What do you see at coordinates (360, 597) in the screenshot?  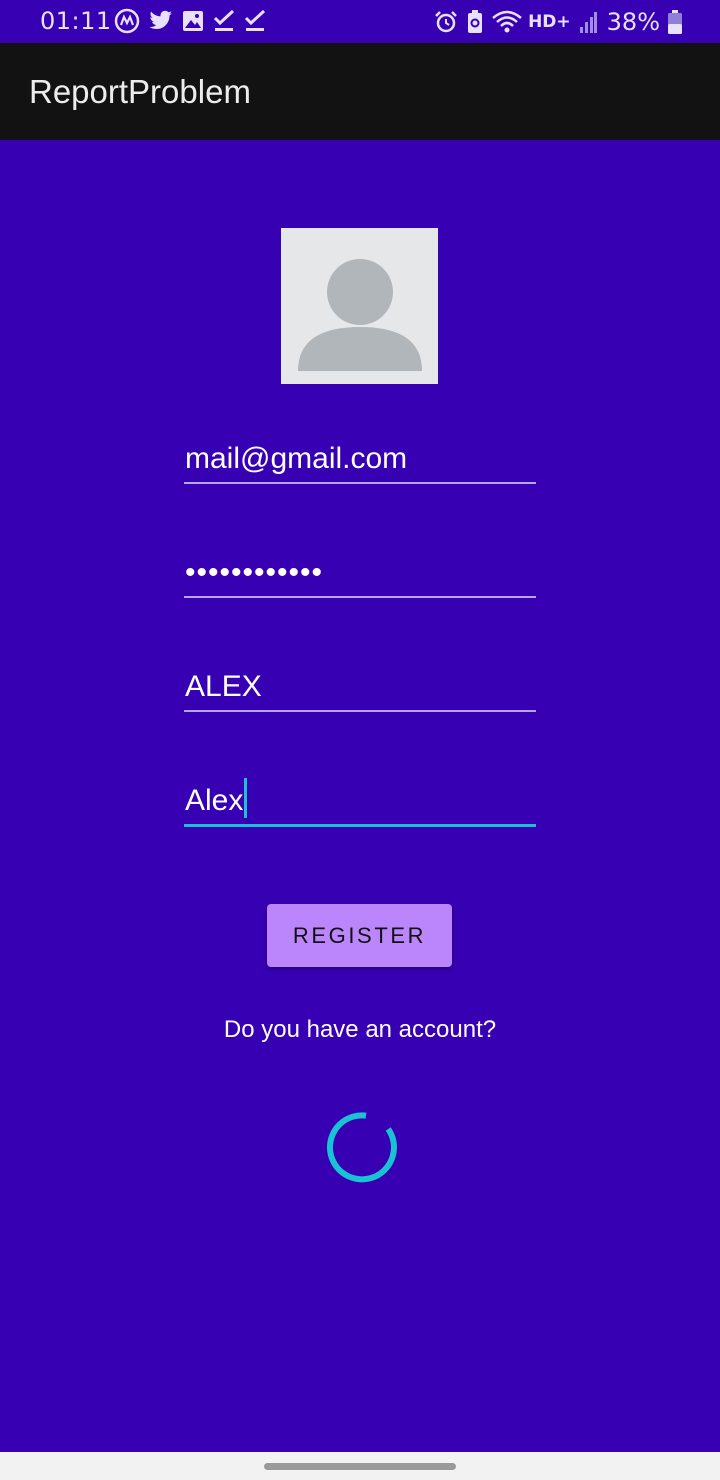 I see `password-underline` at bounding box center [360, 597].